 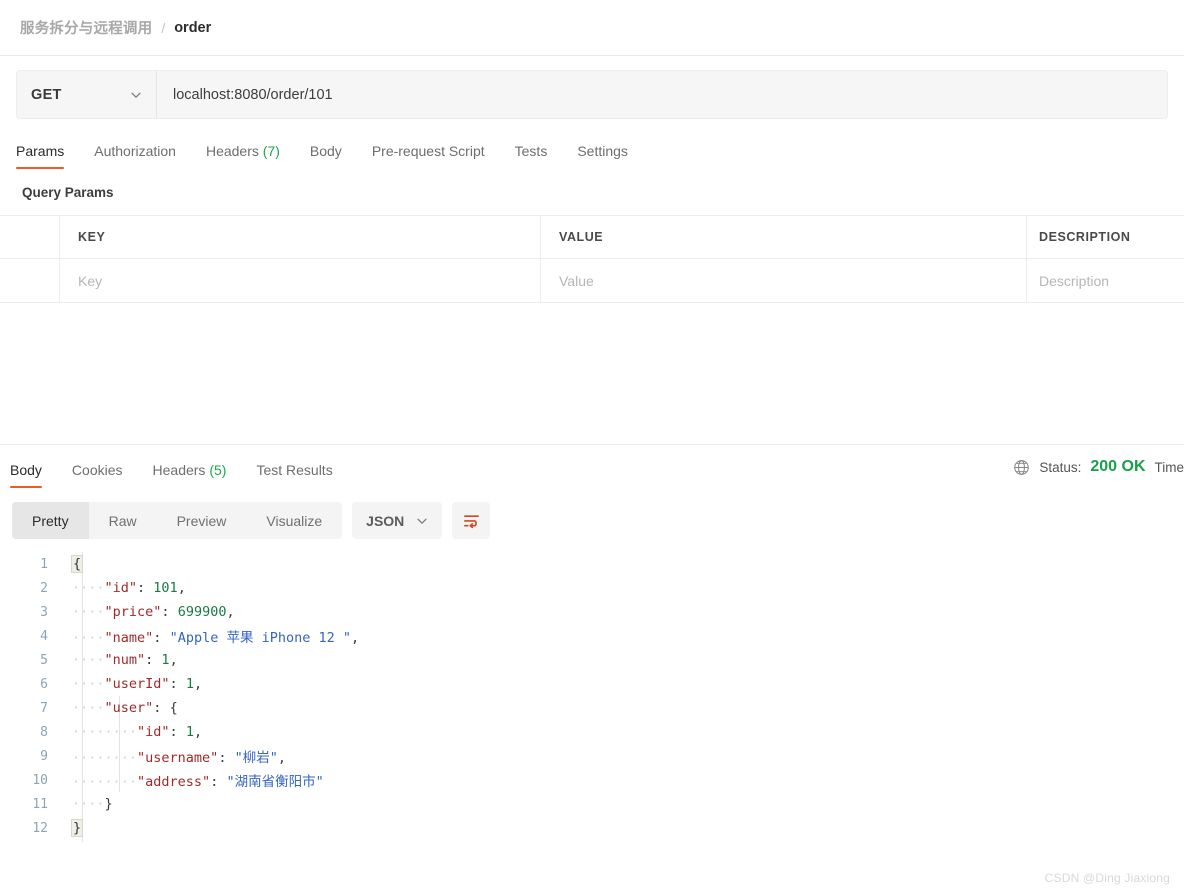 I want to click on tab-tests: Tests, so click(x=531, y=156).